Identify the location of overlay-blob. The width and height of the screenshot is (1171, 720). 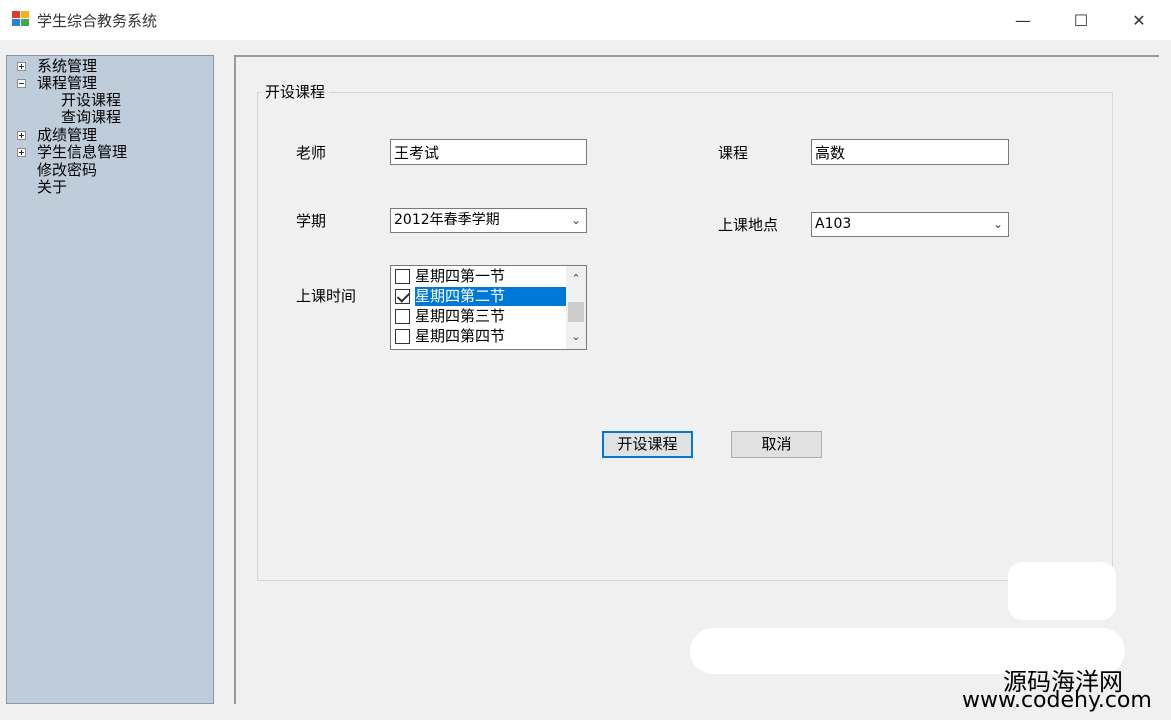
(1062, 591).